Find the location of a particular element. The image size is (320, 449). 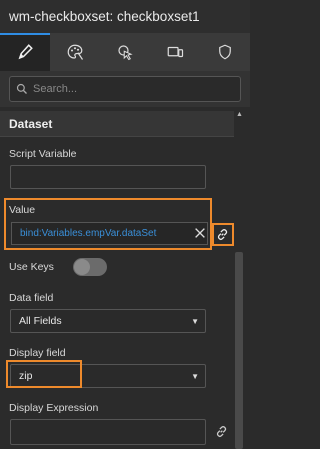

search-box is located at coordinates (125, 89).